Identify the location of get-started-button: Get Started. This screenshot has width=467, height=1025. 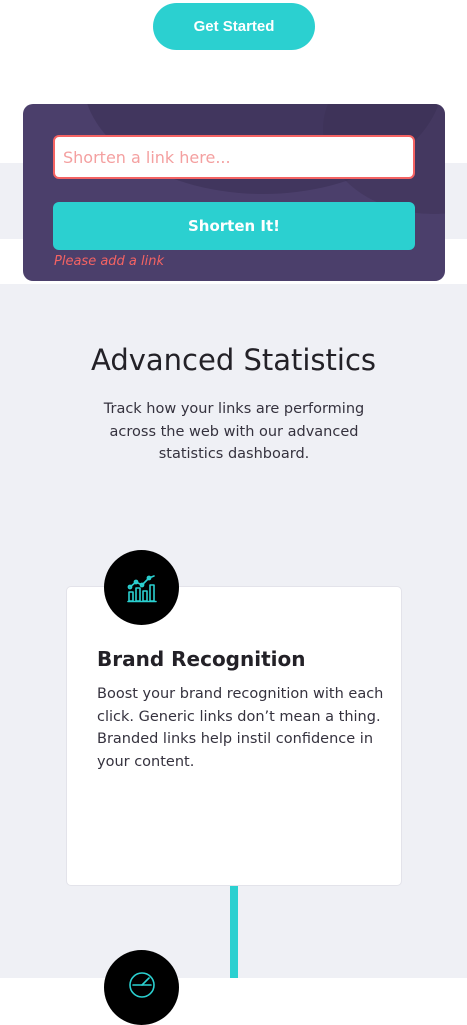
(234, 26).